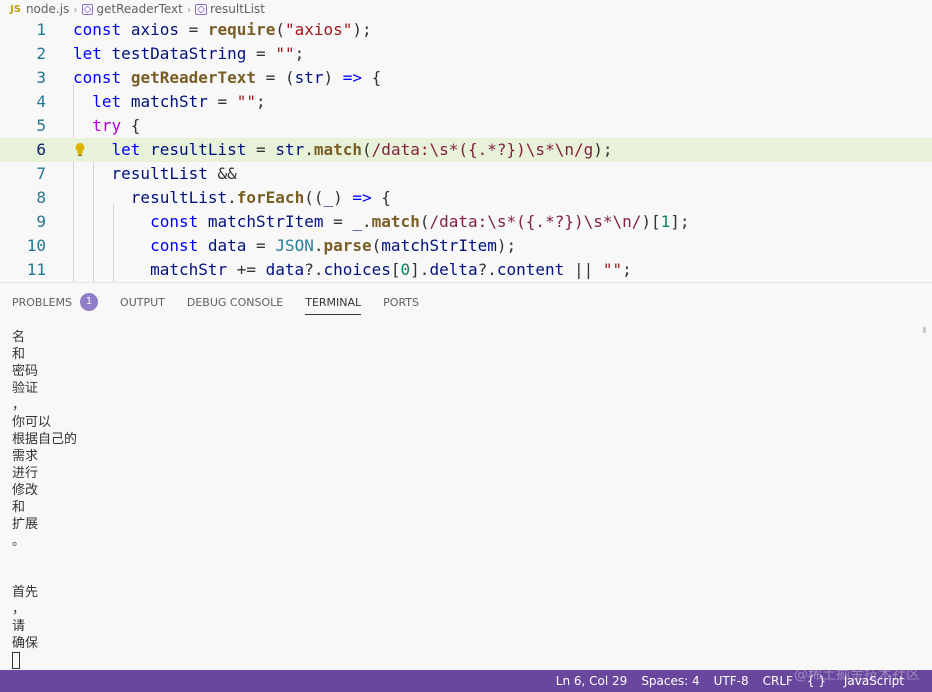 Image resolution: width=932 pixels, height=692 pixels. I want to click on code-token: match, so click(338, 149).